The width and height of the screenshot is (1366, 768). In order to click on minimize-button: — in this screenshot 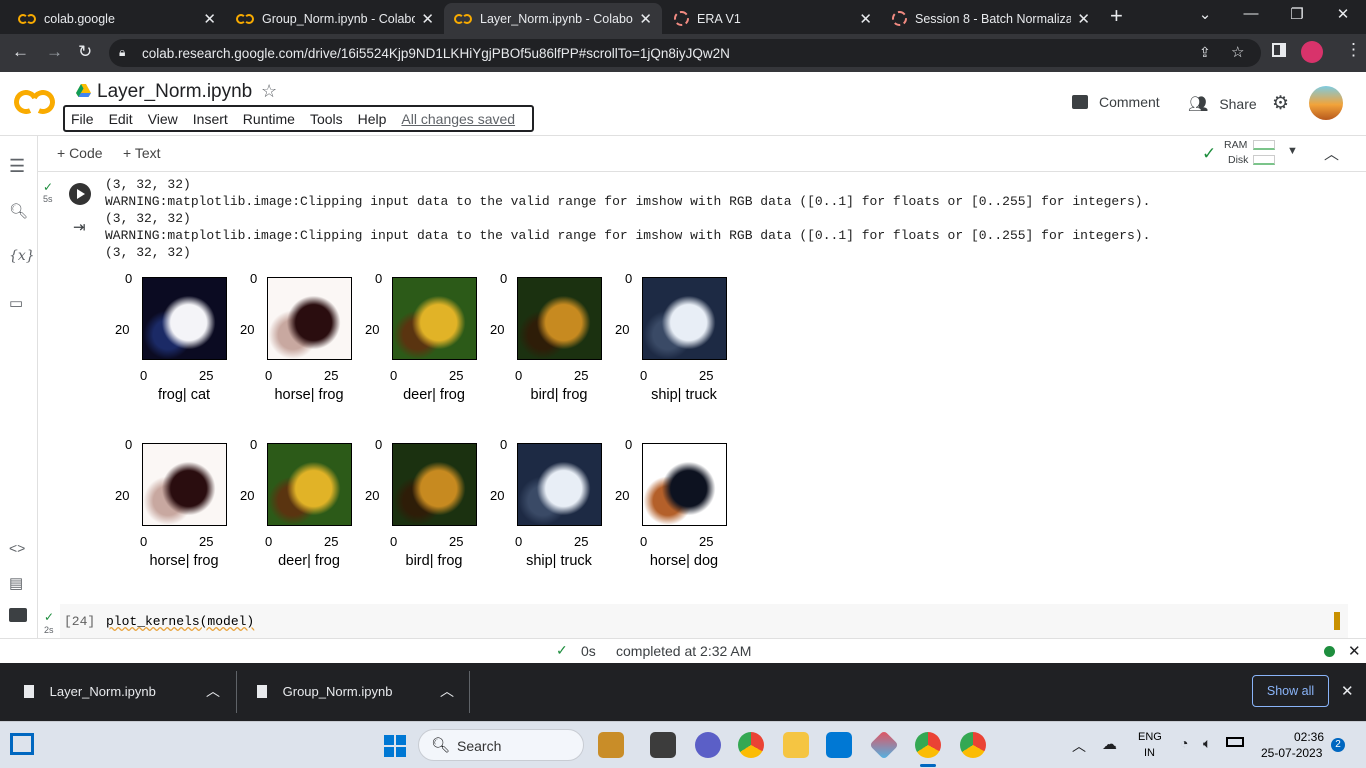, I will do `click(1251, 13)`.